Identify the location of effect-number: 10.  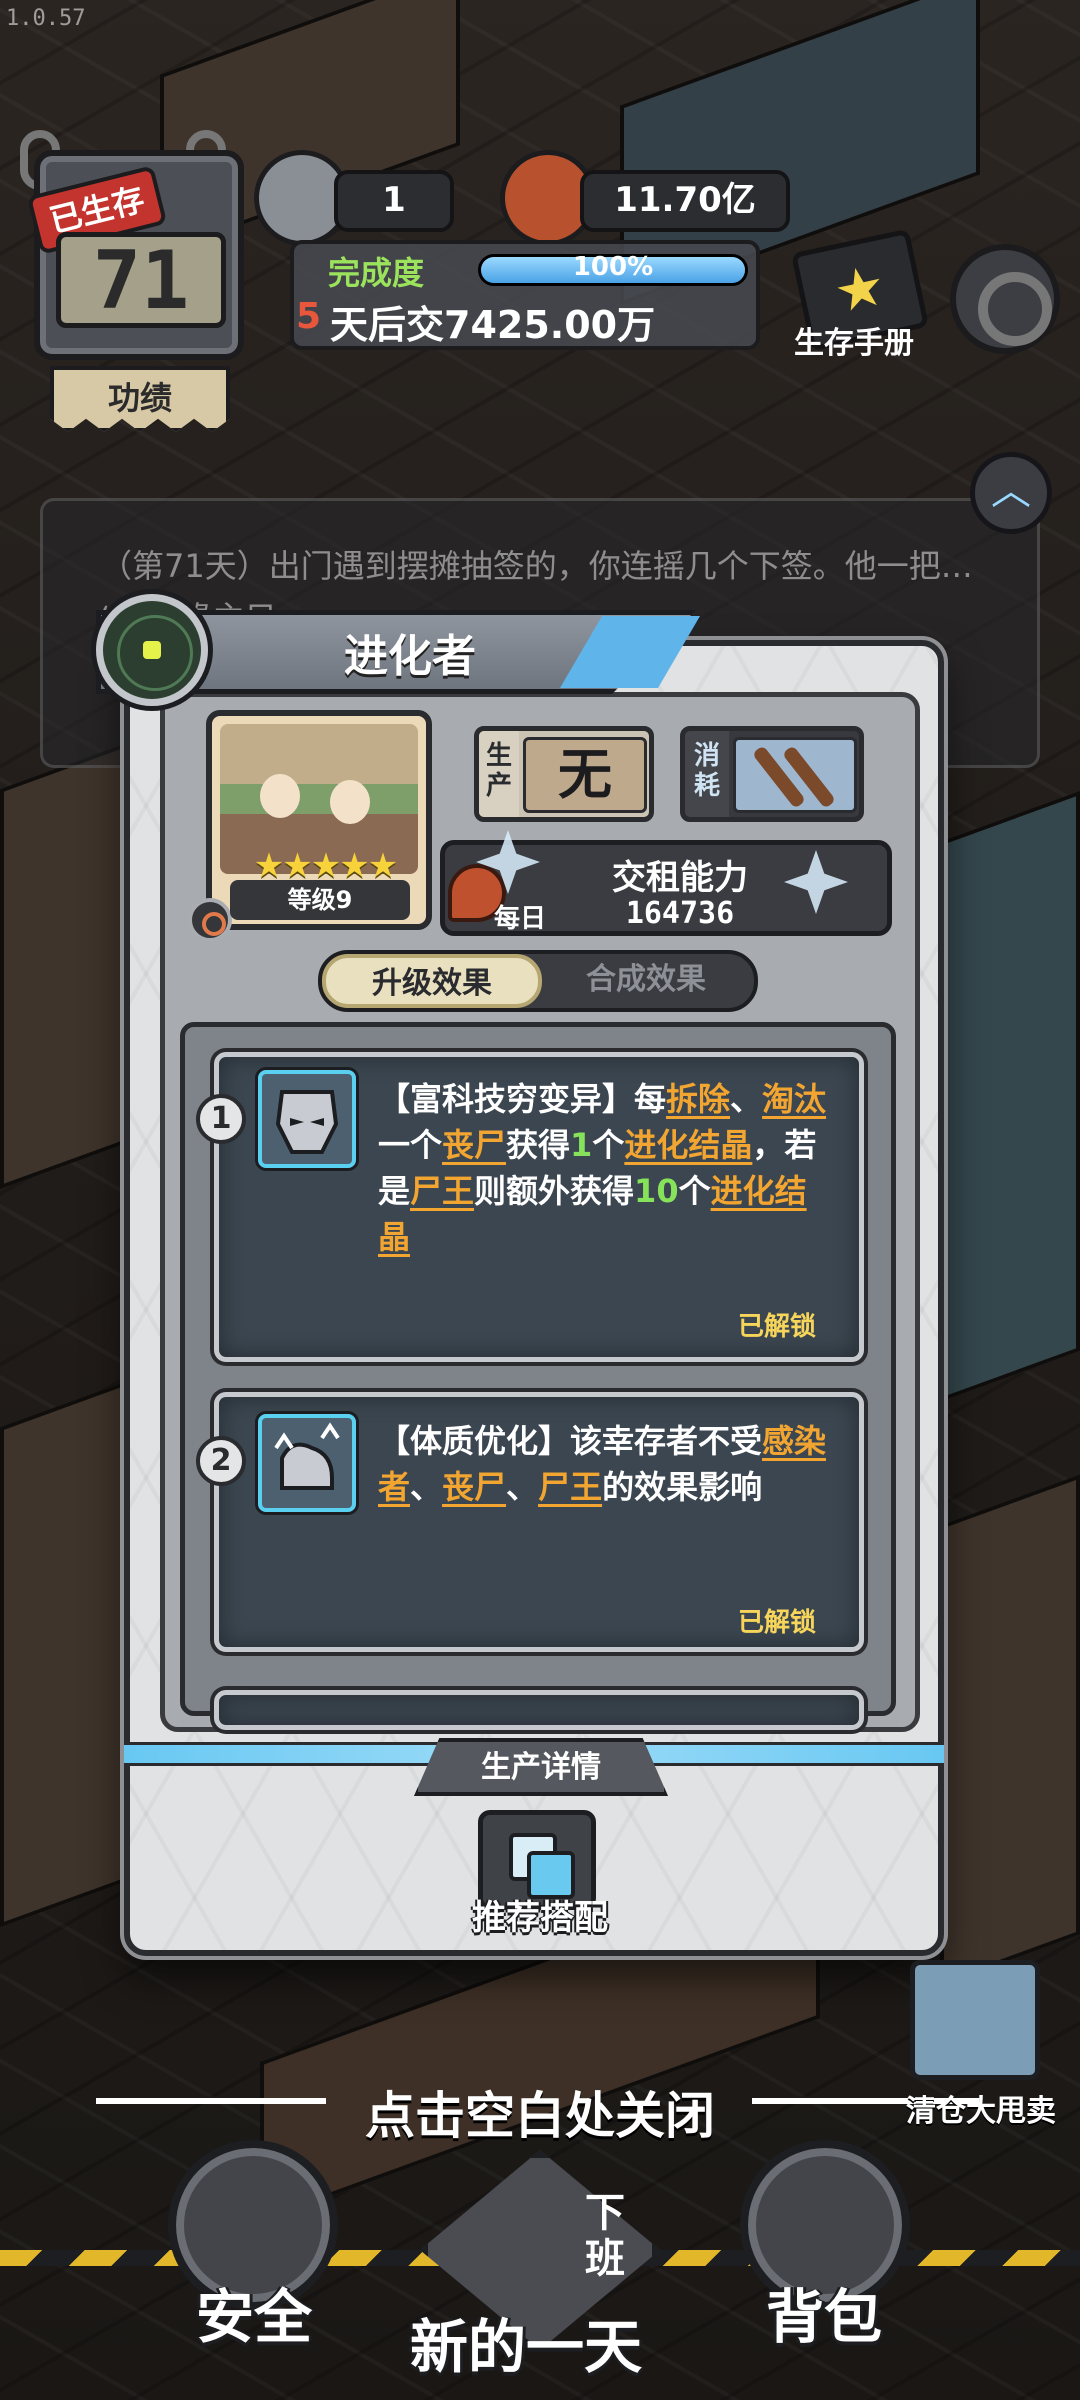
(656, 1191).